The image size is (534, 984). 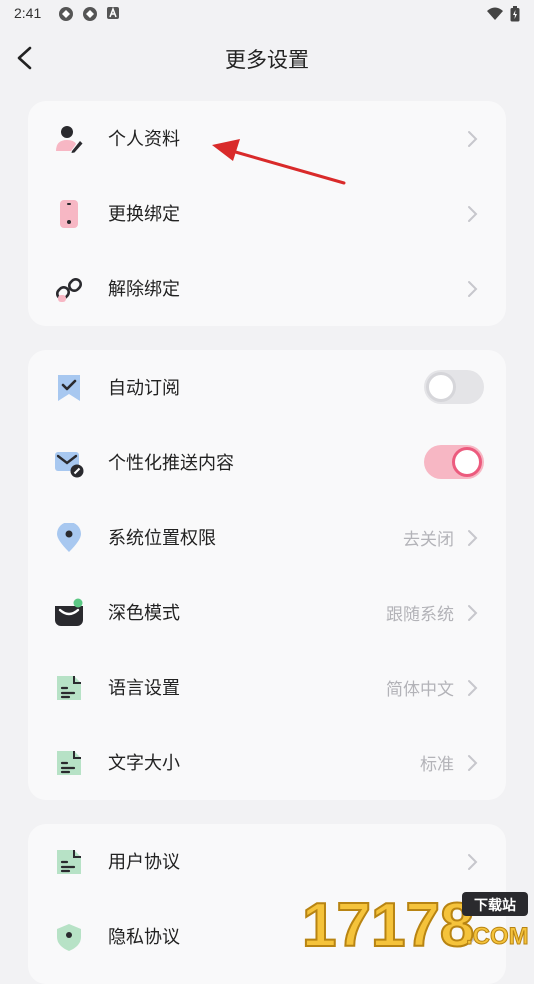 I want to click on language-row: 语言设置 简体中文, so click(x=267, y=687).